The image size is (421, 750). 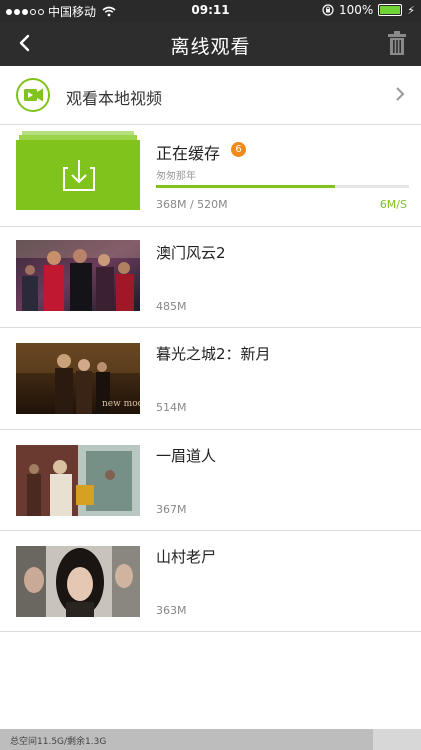 What do you see at coordinates (238, 149) in the screenshot?
I see `caching-count-badge: 6` at bounding box center [238, 149].